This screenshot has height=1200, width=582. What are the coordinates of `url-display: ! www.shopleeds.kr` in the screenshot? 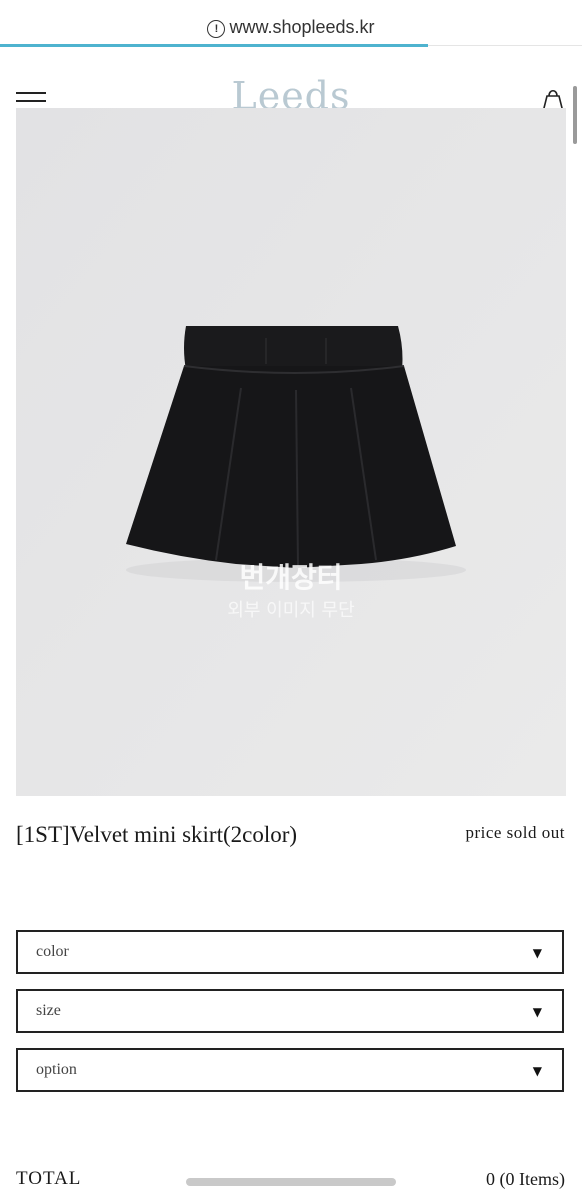 It's located at (291, 27).